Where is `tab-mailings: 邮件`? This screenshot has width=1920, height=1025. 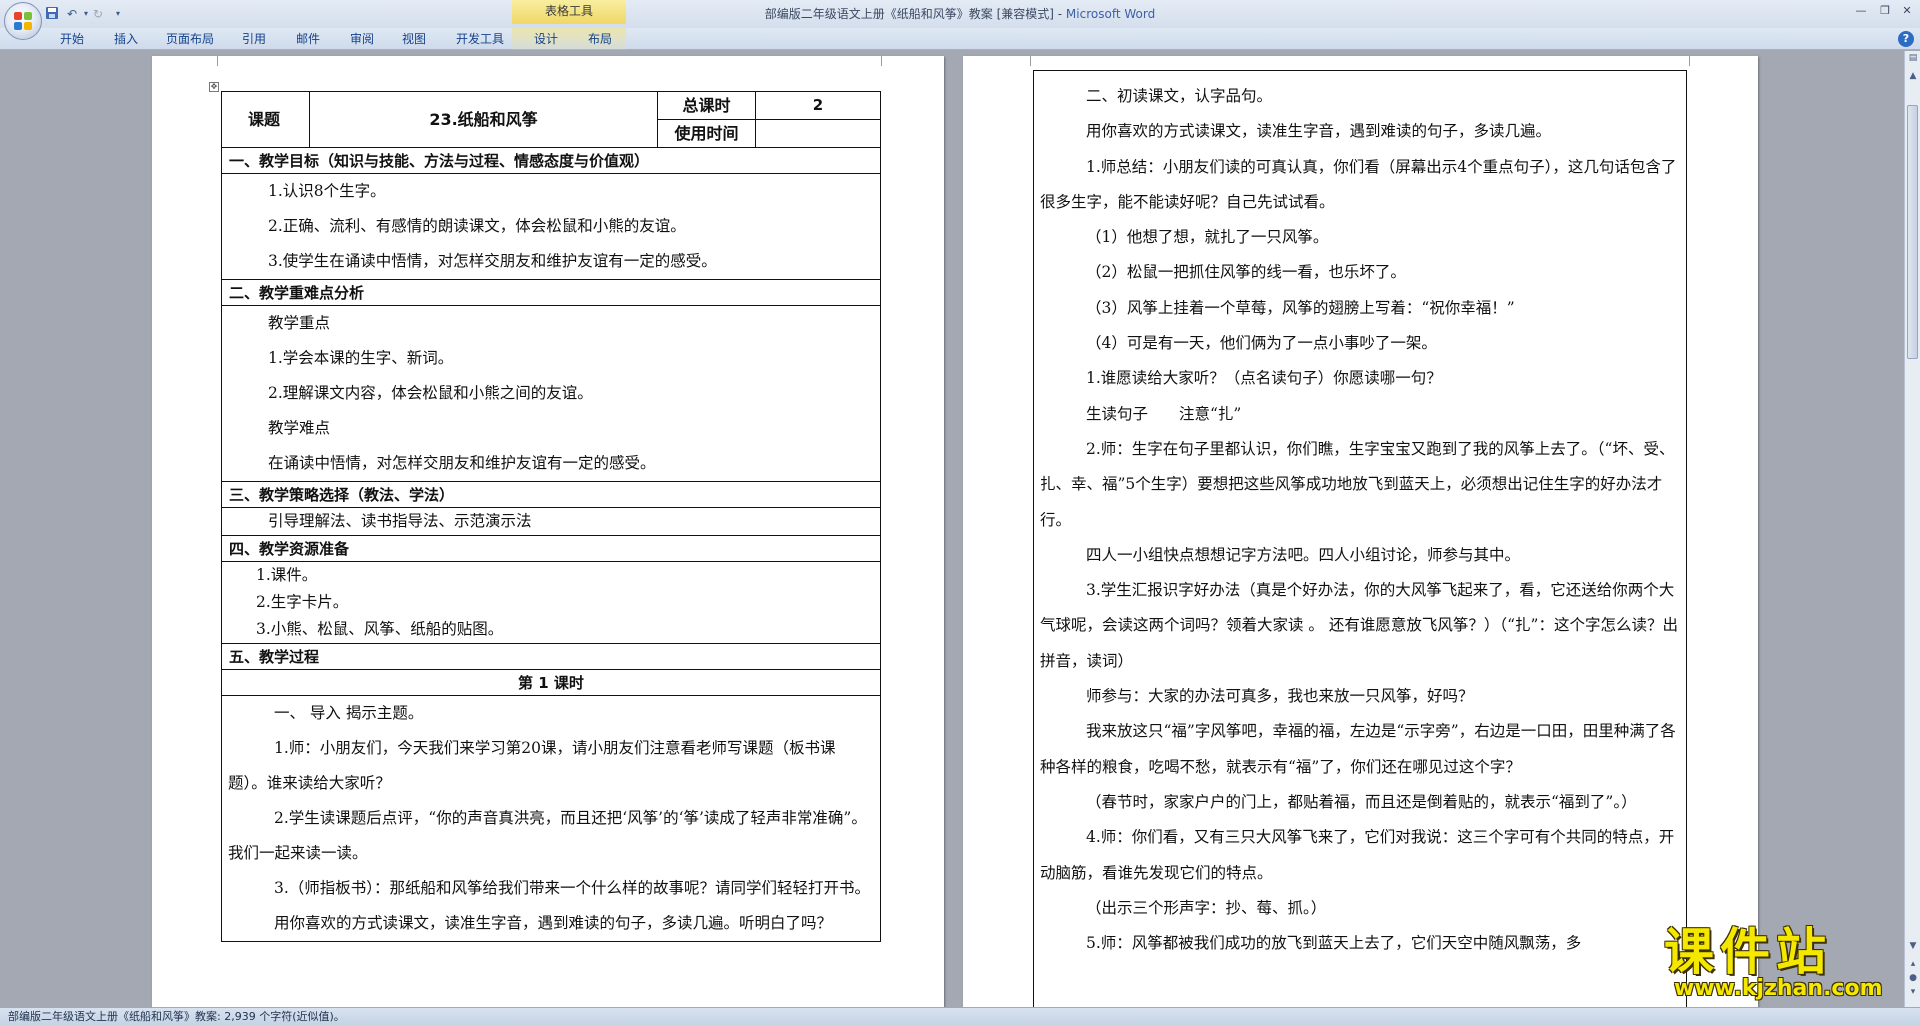
tab-mailings: 邮件 is located at coordinates (308, 39).